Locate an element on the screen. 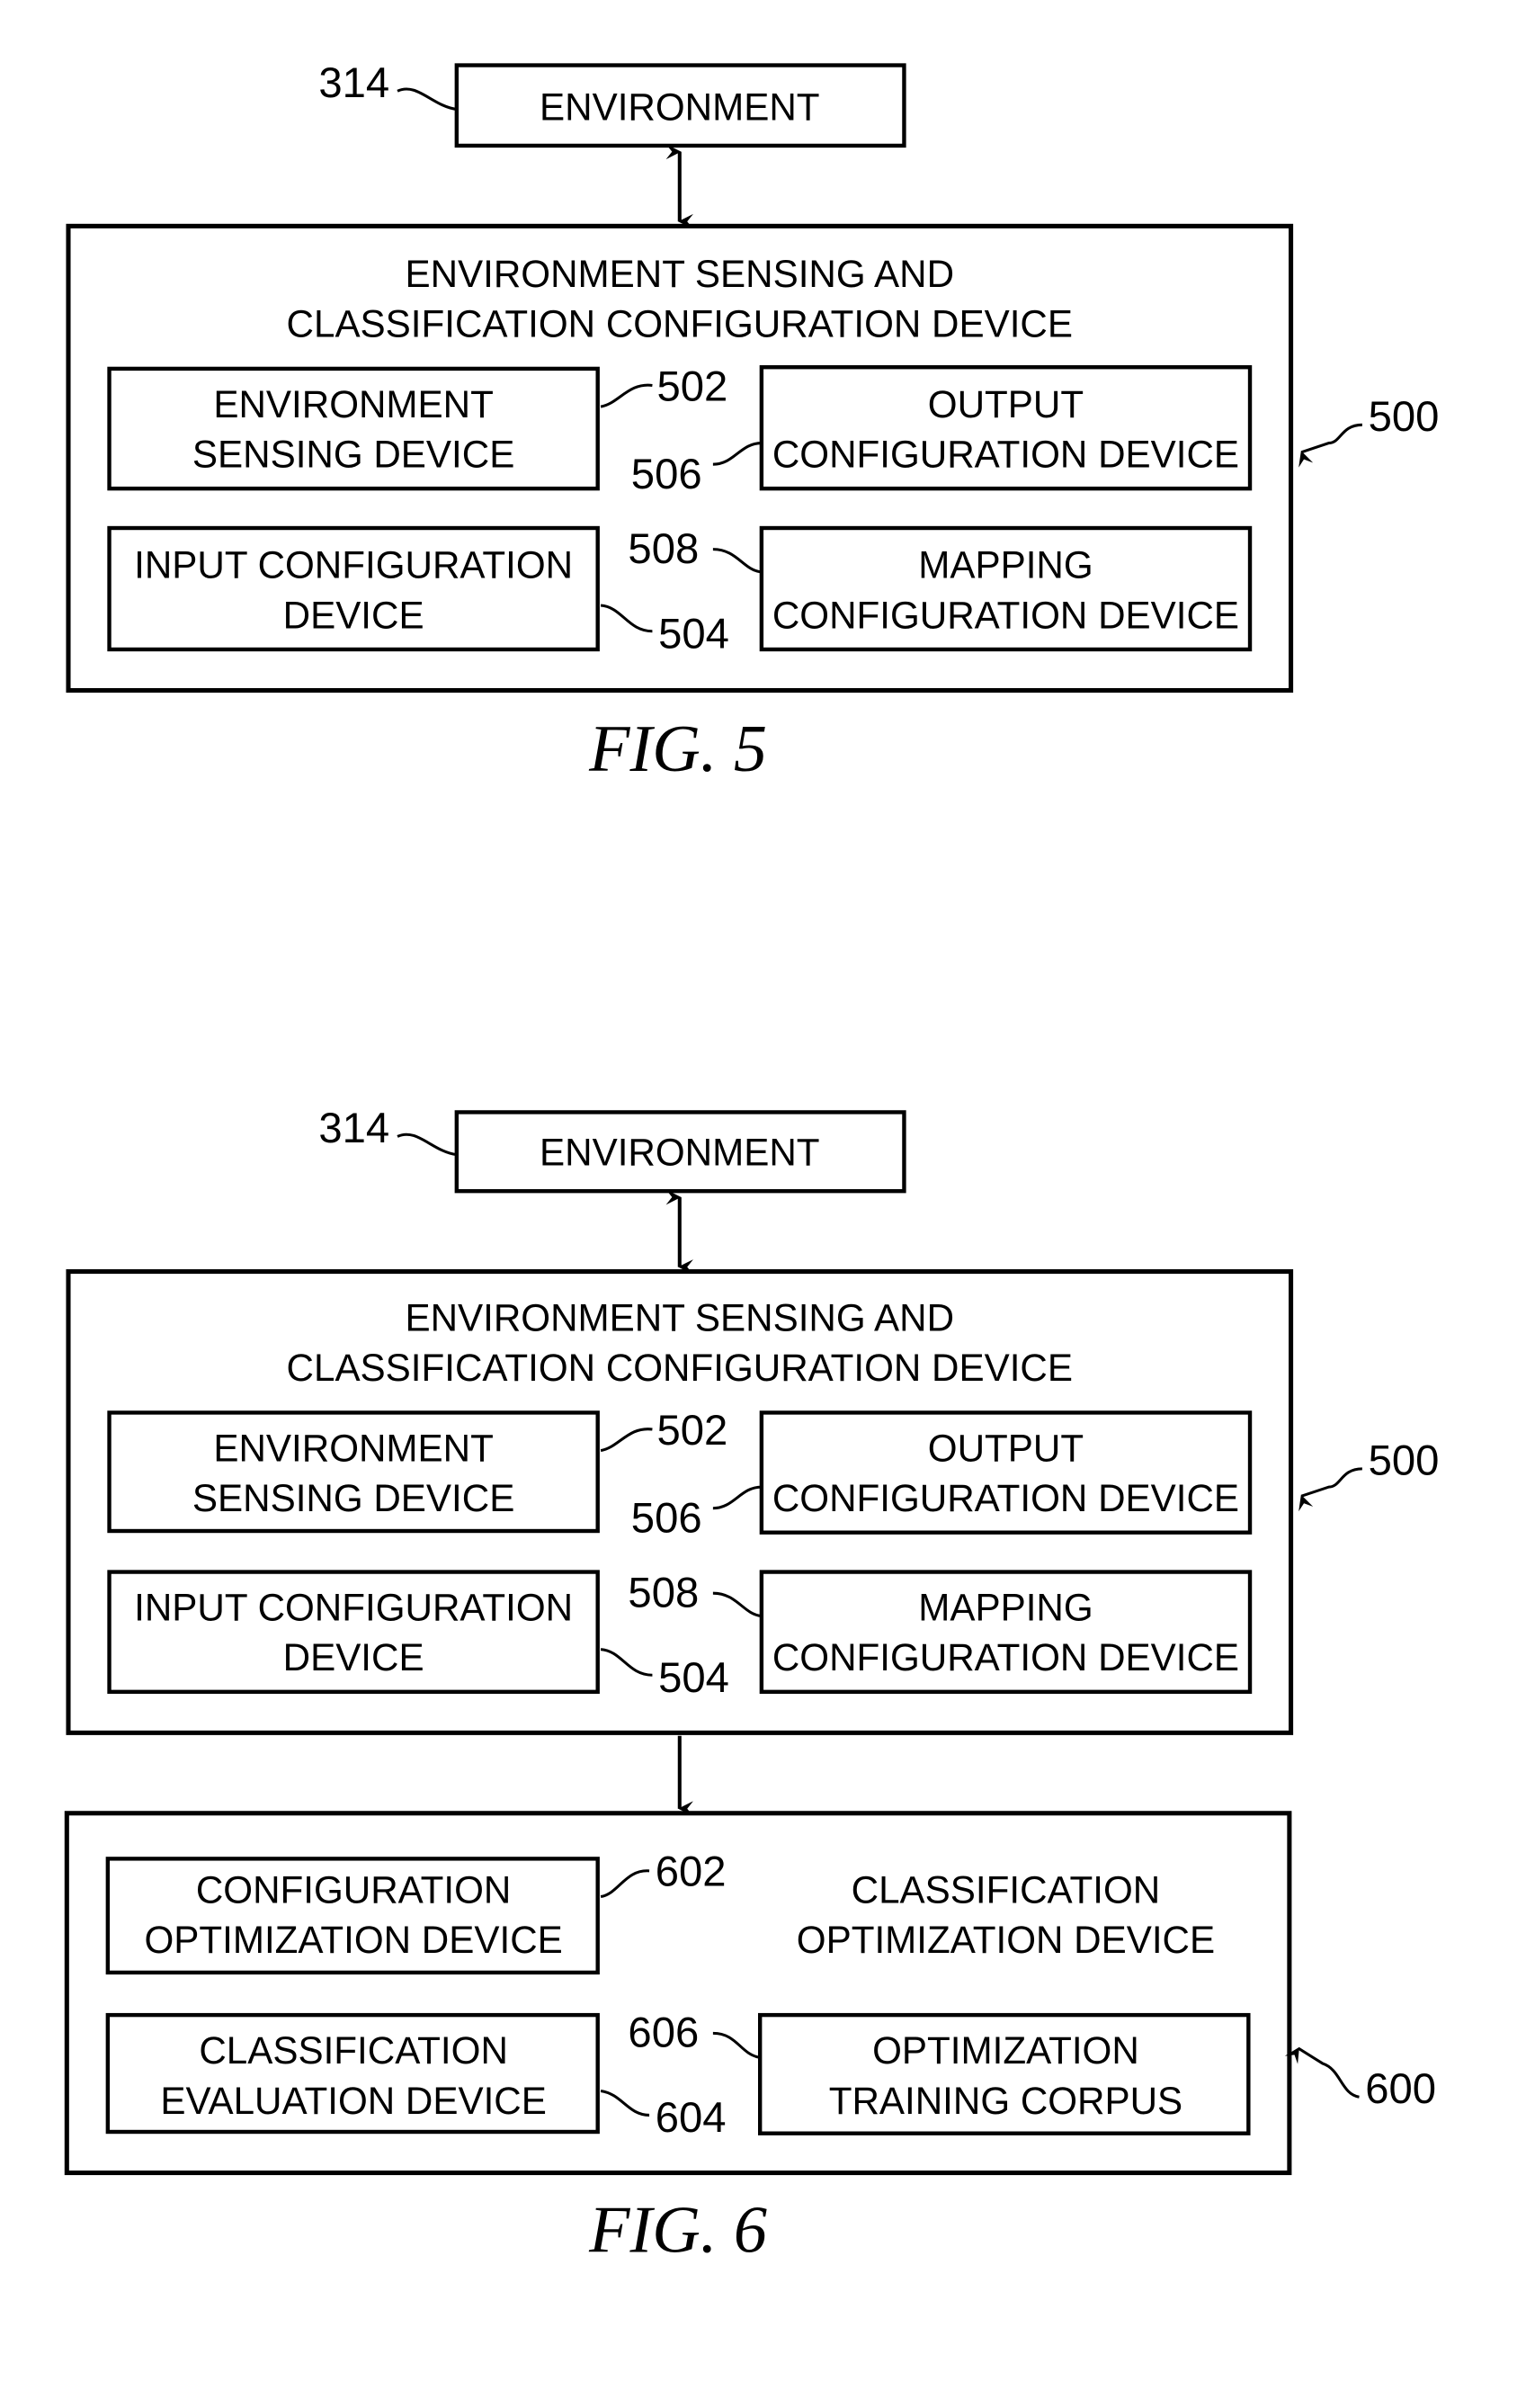  optimization-training-corpus-block: OPTIMIZATION TRAINING CORPUS is located at coordinates (1004, 2073).